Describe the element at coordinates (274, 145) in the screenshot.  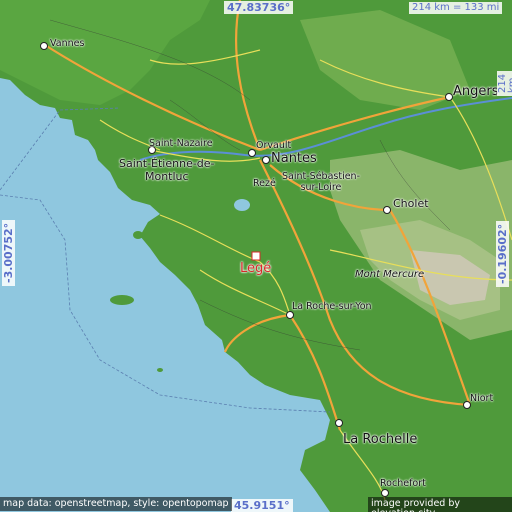
I see `place-label-orvault: Orvault` at that location.